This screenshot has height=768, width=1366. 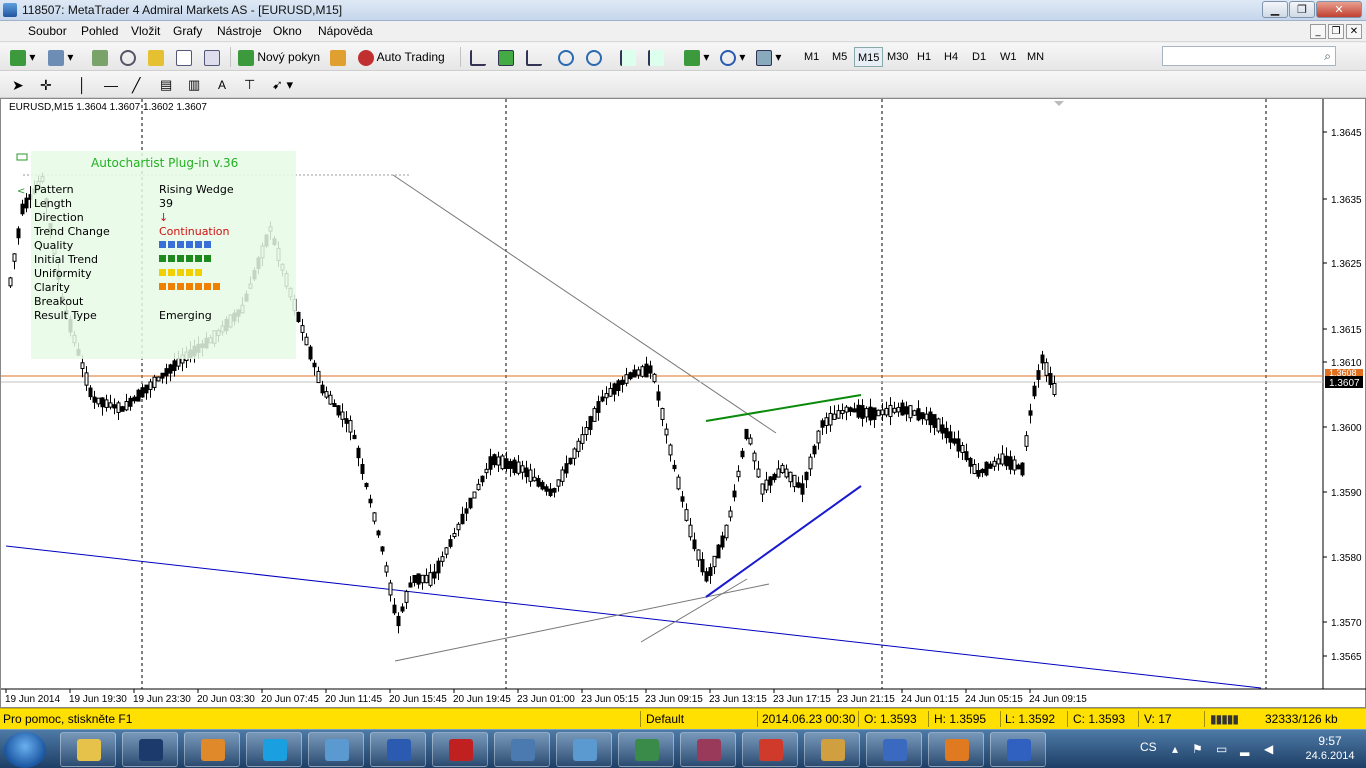 What do you see at coordinates (239, 31) in the screenshot?
I see `menu-nastroje: Nástroje` at bounding box center [239, 31].